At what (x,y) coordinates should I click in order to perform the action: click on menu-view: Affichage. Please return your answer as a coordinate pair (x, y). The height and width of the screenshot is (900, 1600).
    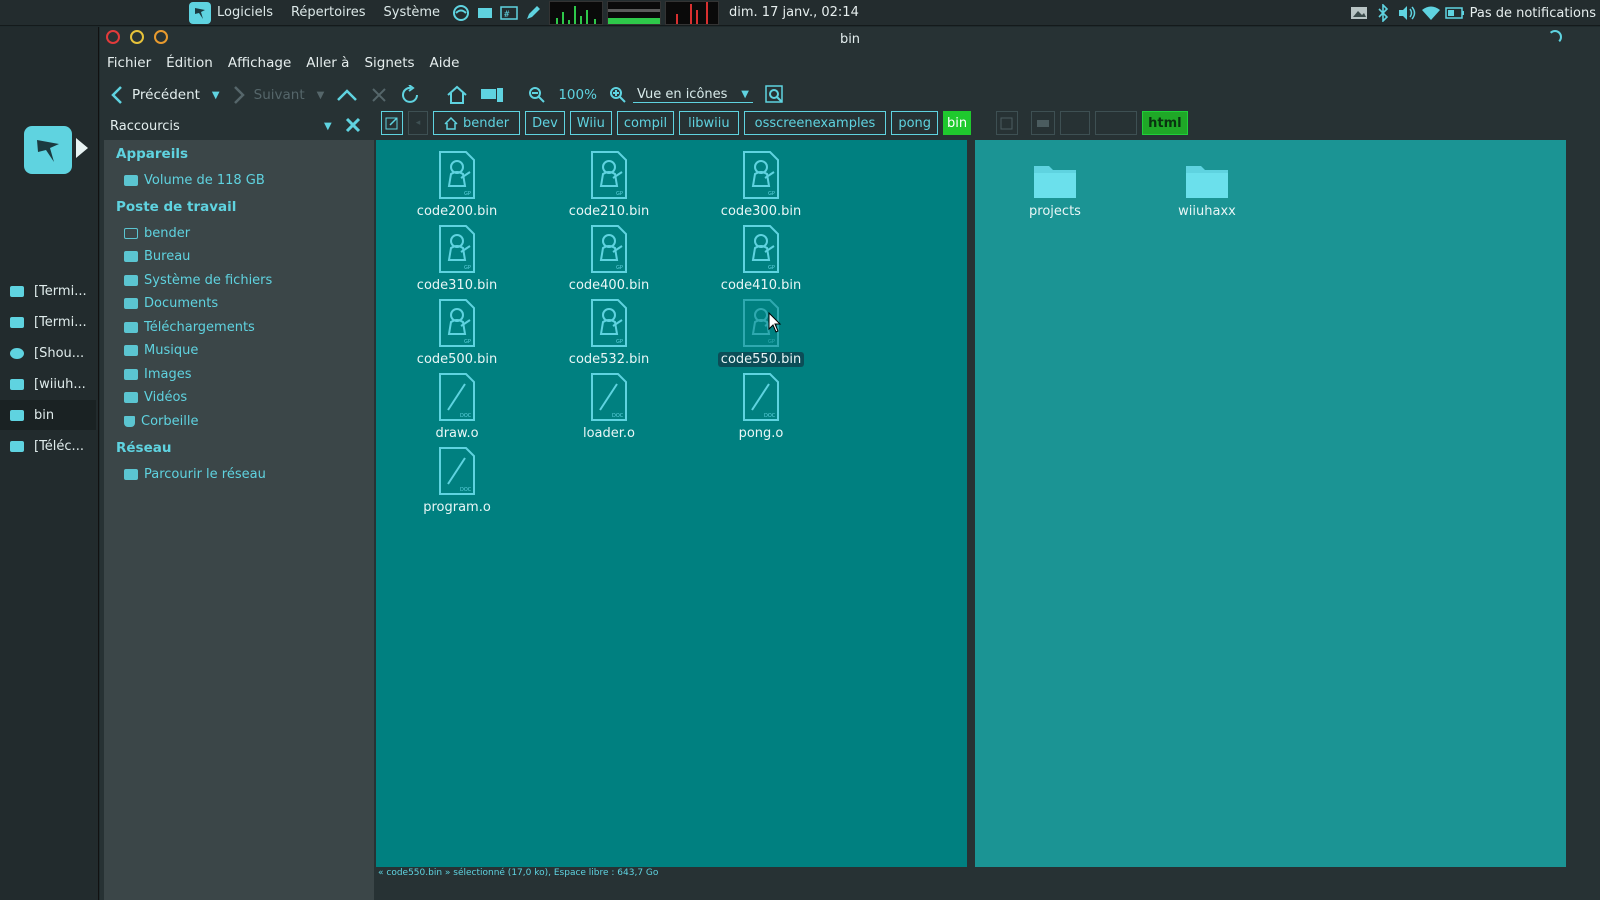
    Looking at the image, I should click on (259, 63).